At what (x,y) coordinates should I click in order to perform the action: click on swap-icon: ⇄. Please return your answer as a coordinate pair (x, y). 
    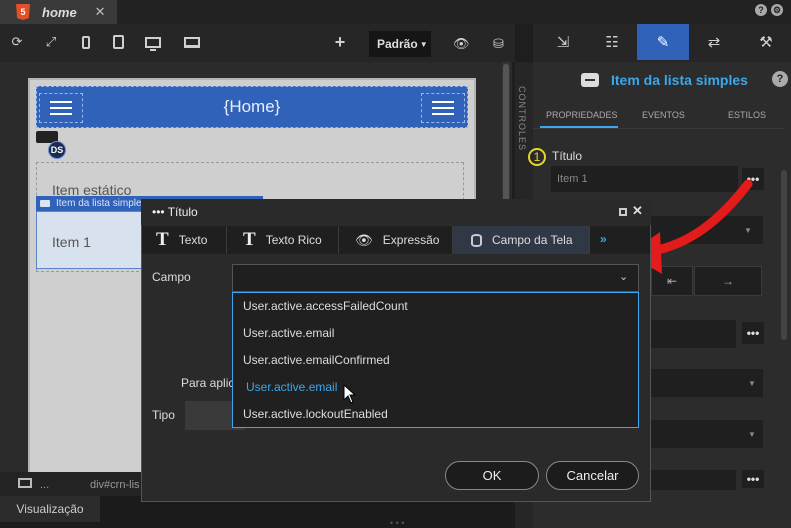
    Looking at the image, I should click on (714, 42).